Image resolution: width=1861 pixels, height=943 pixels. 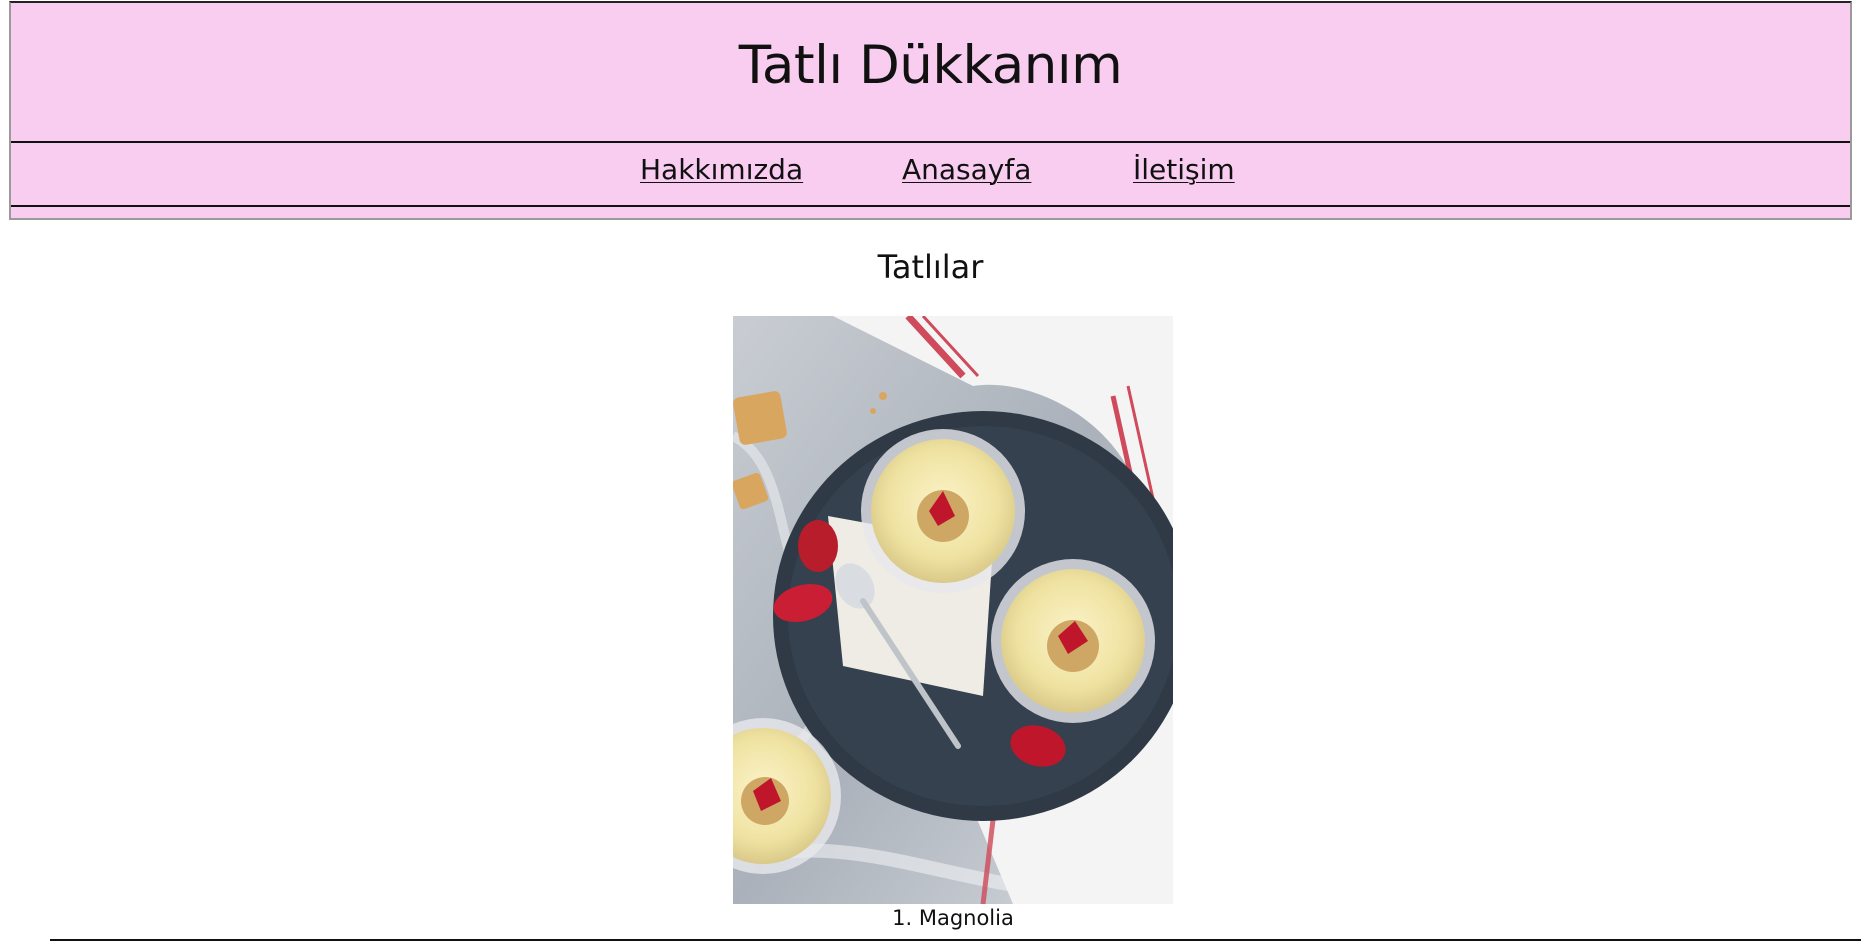 I want to click on section-title: Tatlılar, so click(x=930, y=267).